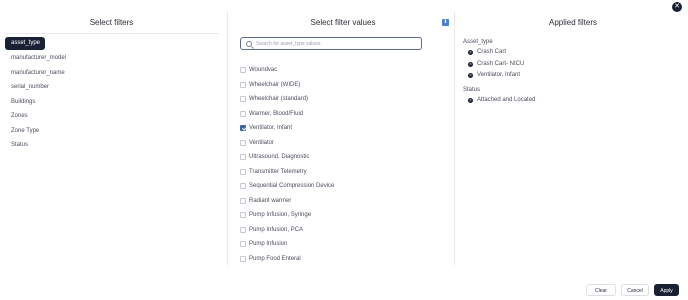 This screenshot has width=688, height=300. What do you see at coordinates (25, 43) in the screenshot?
I see `filter-item: asset_type` at bounding box center [25, 43].